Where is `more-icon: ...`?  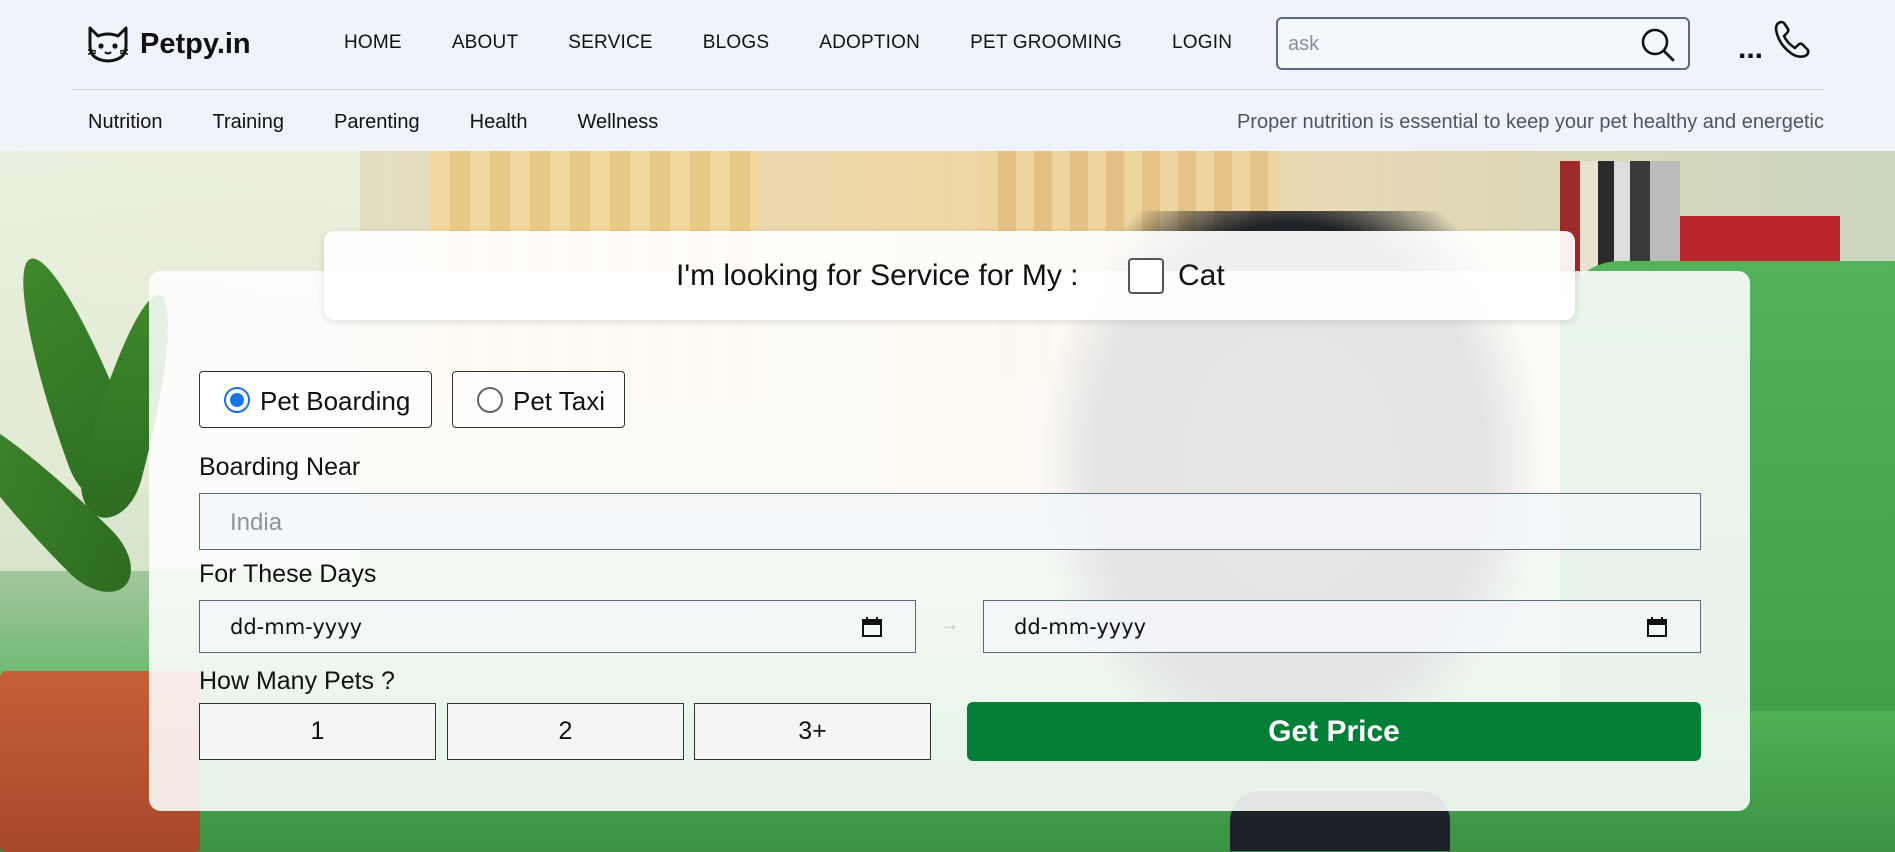
more-icon: ... is located at coordinates (1750, 49).